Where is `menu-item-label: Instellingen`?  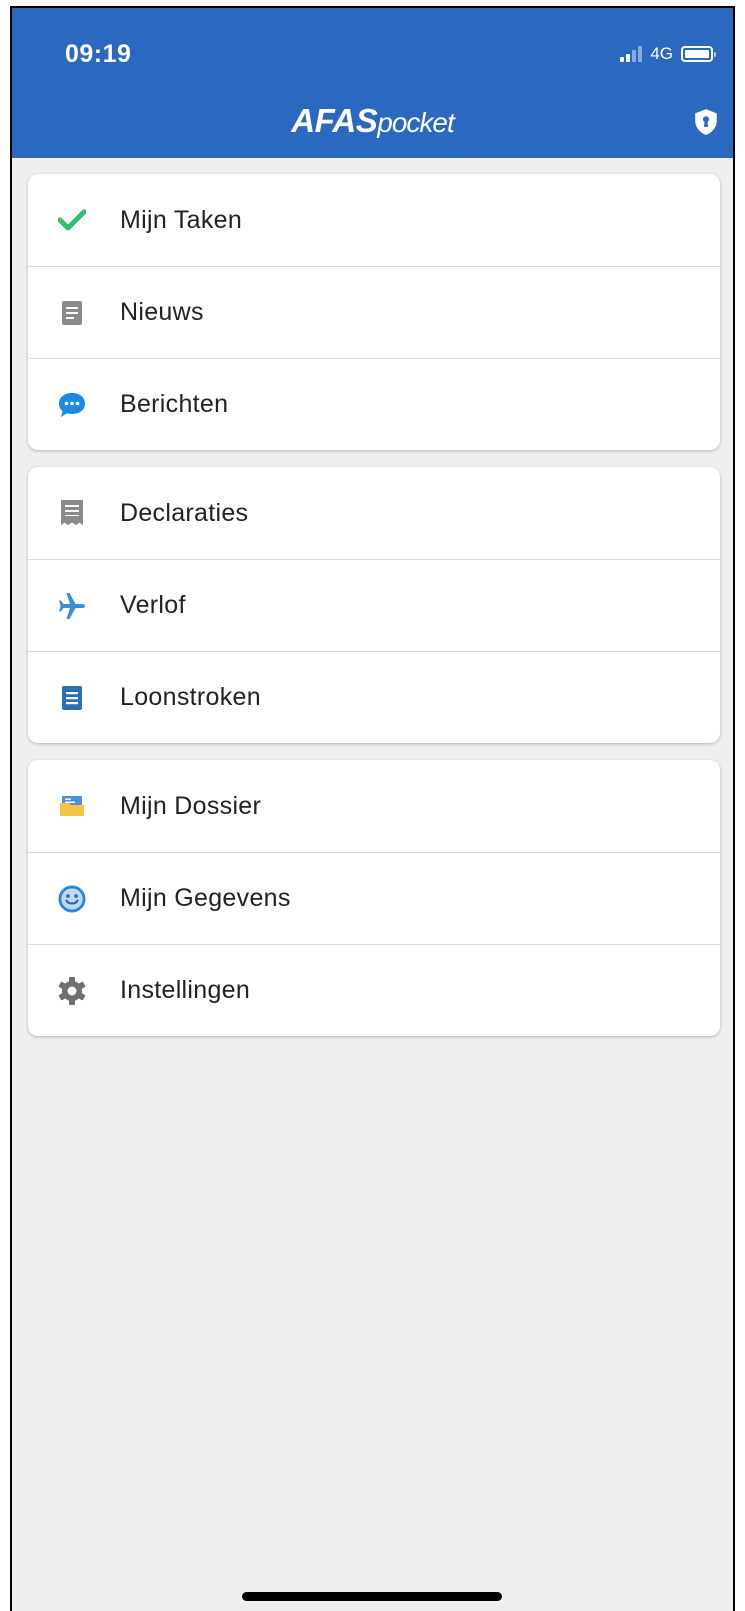 menu-item-label: Instellingen is located at coordinates (185, 990).